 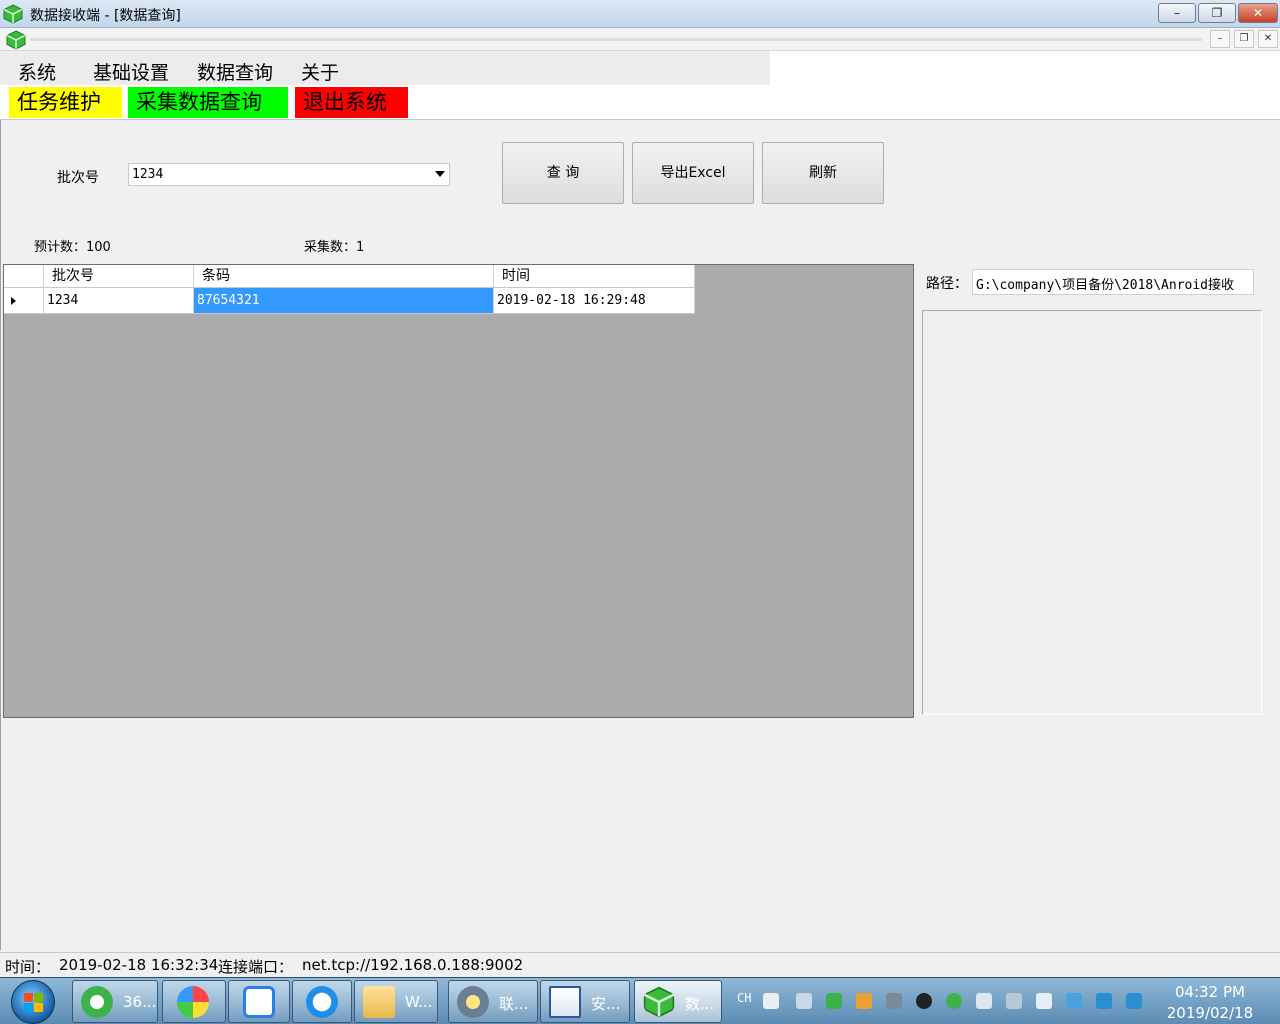 What do you see at coordinates (616, 39) in the screenshot?
I see `mdi-divider` at bounding box center [616, 39].